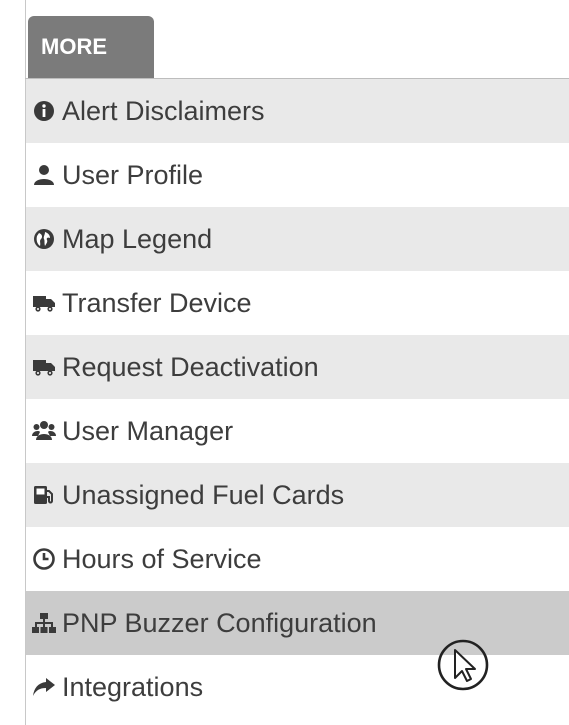  Describe the element at coordinates (463, 665) in the screenshot. I see `mouse-cursor-icon` at that location.